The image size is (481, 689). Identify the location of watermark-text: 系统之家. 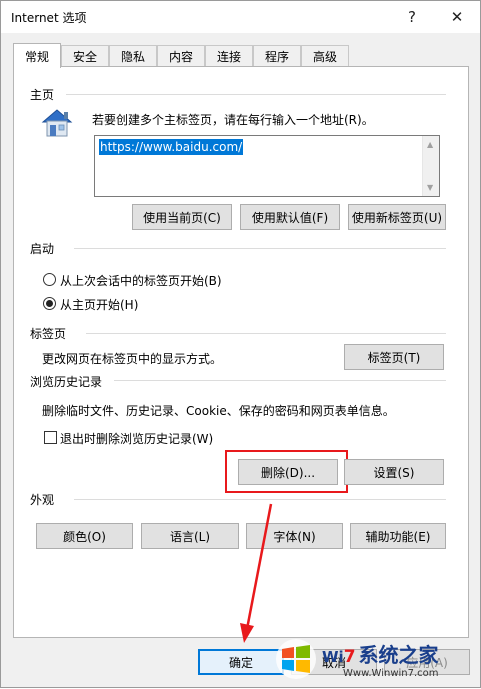
(398, 655).